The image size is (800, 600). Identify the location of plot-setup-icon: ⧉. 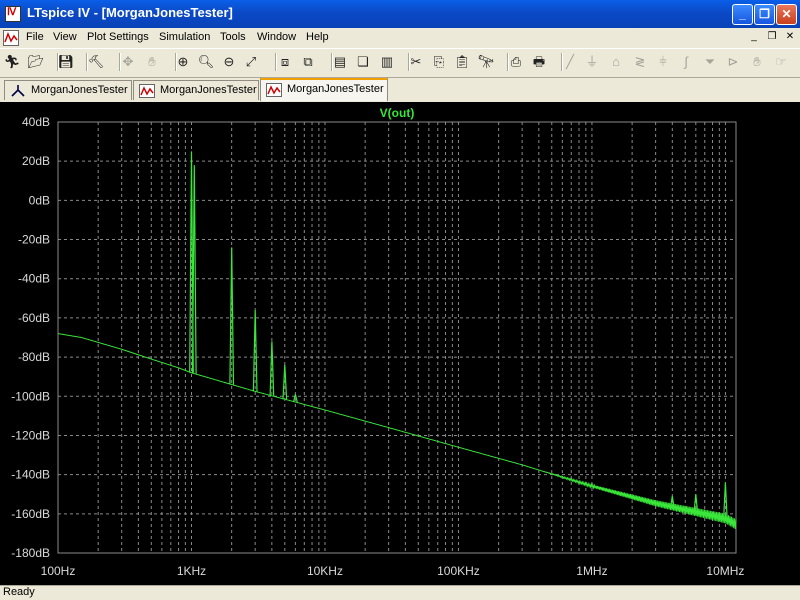
(308, 62).